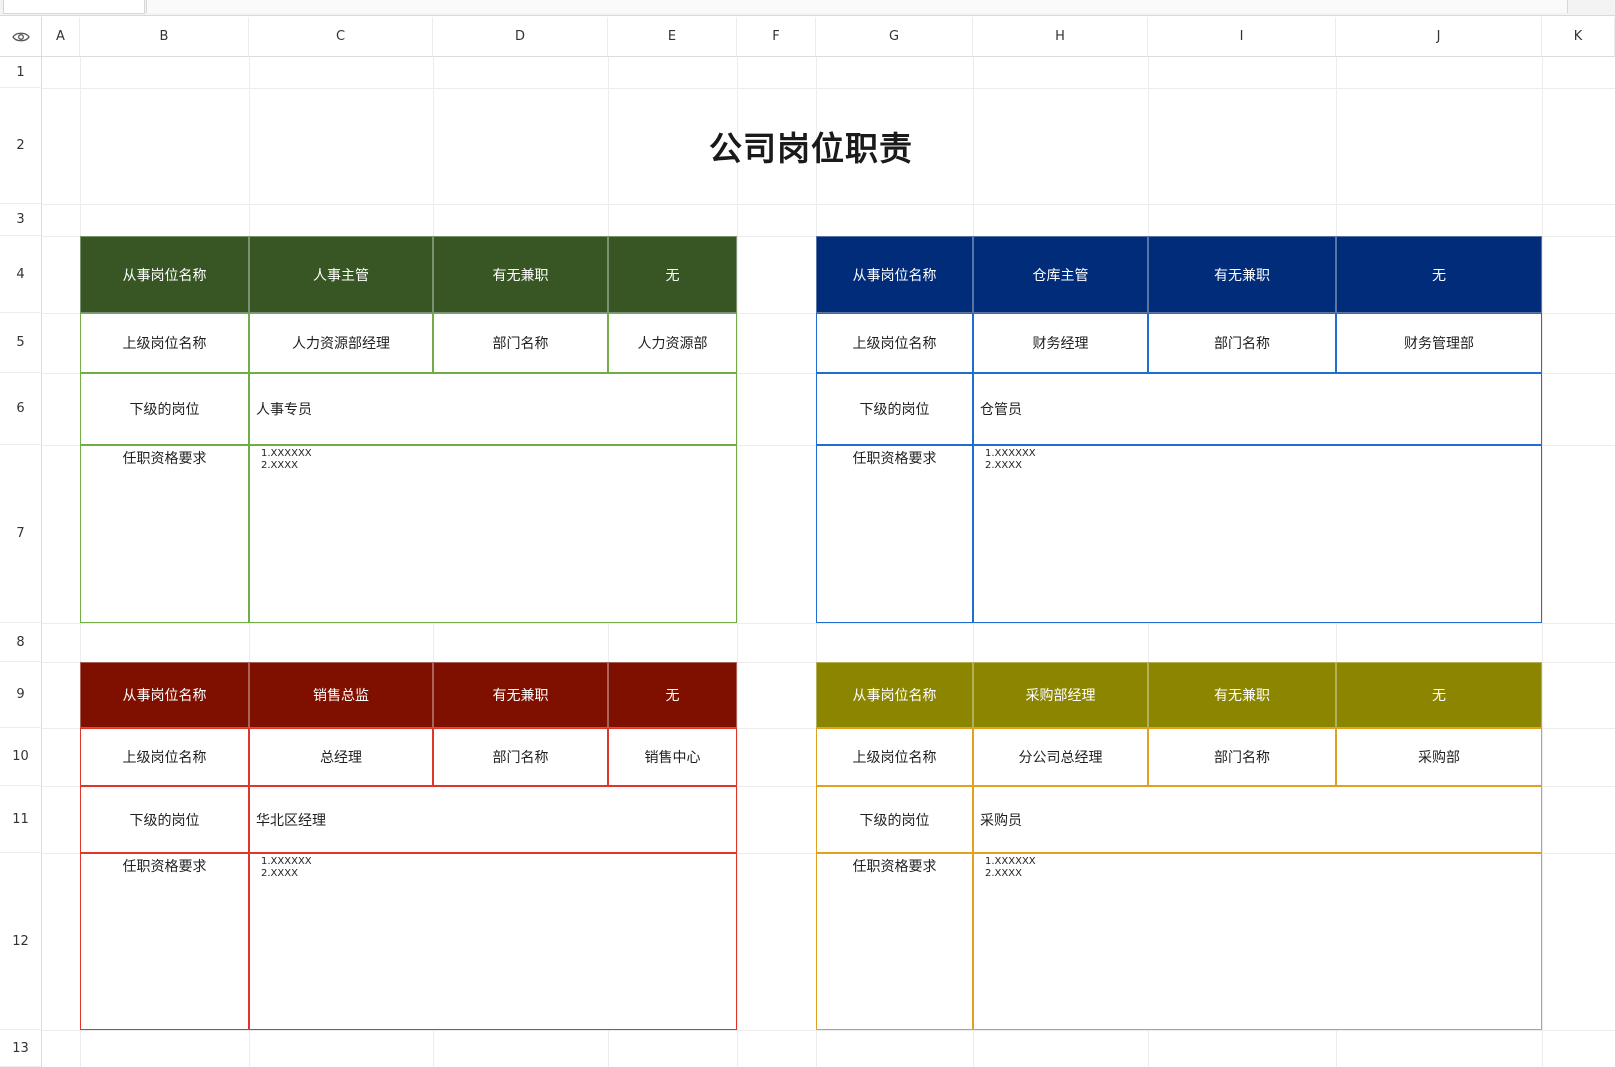 This screenshot has width=1615, height=1067. Describe the element at coordinates (672, 343) in the screenshot. I see `dept-value-cell: 人力资源部` at that location.